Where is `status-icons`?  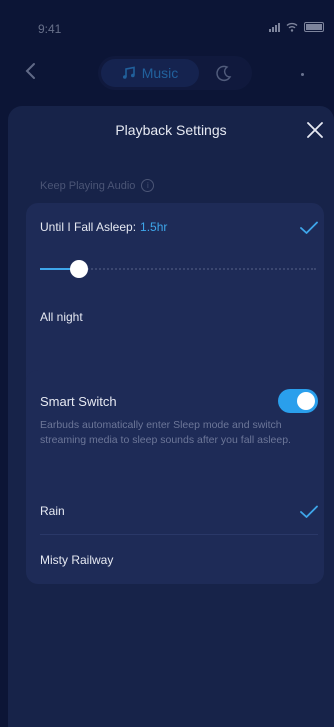
status-icons is located at coordinates (296, 27).